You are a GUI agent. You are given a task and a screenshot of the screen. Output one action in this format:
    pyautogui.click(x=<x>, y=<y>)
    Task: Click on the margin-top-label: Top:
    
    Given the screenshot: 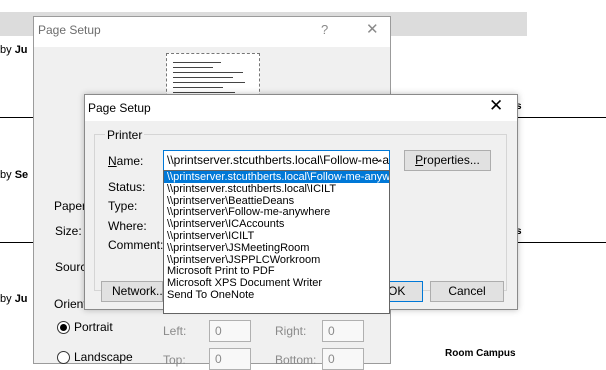 What is the action you would take?
    pyautogui.click(x=174, y=360)
    